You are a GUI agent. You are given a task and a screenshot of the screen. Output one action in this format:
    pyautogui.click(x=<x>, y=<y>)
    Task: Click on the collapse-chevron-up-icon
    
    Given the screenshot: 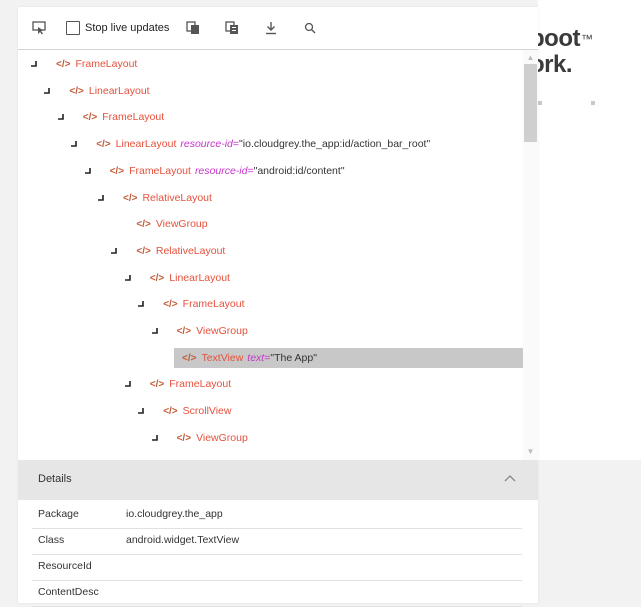 What is the action you would take?
    pyautogui.click(x=510, y=480)
    